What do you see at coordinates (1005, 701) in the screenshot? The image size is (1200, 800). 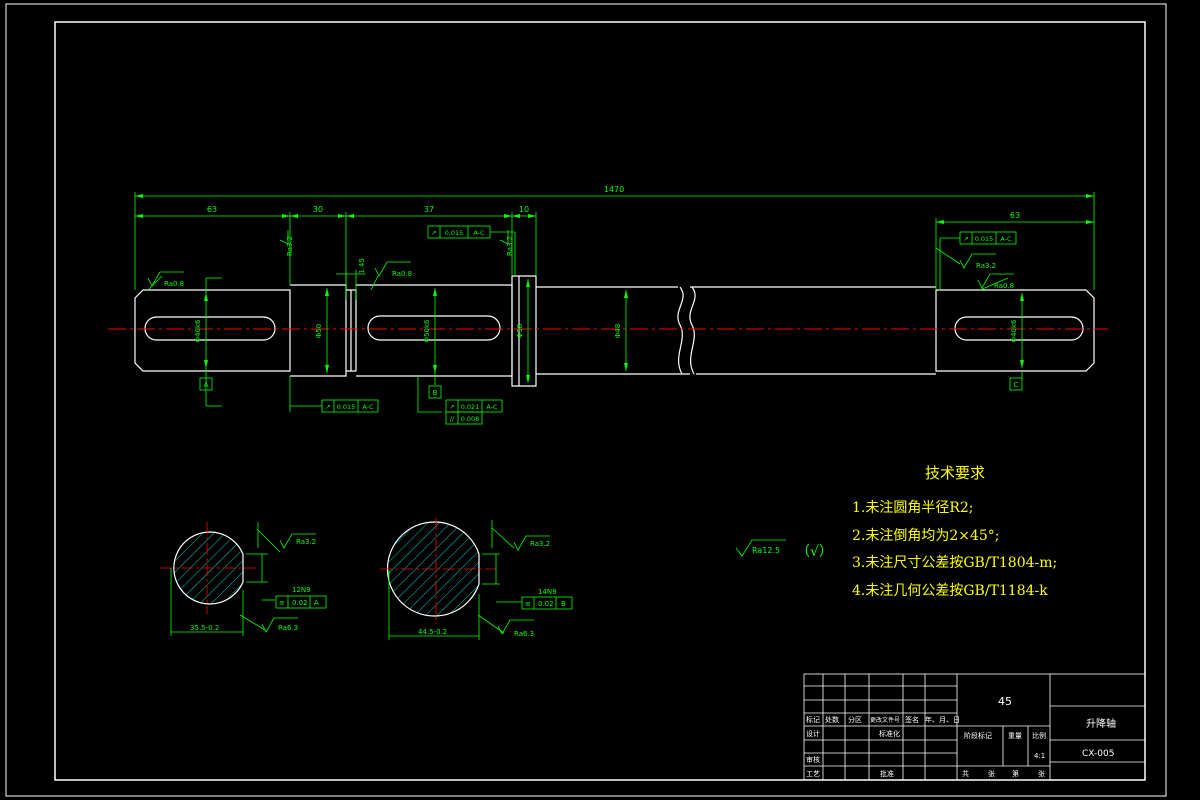 I see `tb-material: 45` at bounding box center [1005, 701].